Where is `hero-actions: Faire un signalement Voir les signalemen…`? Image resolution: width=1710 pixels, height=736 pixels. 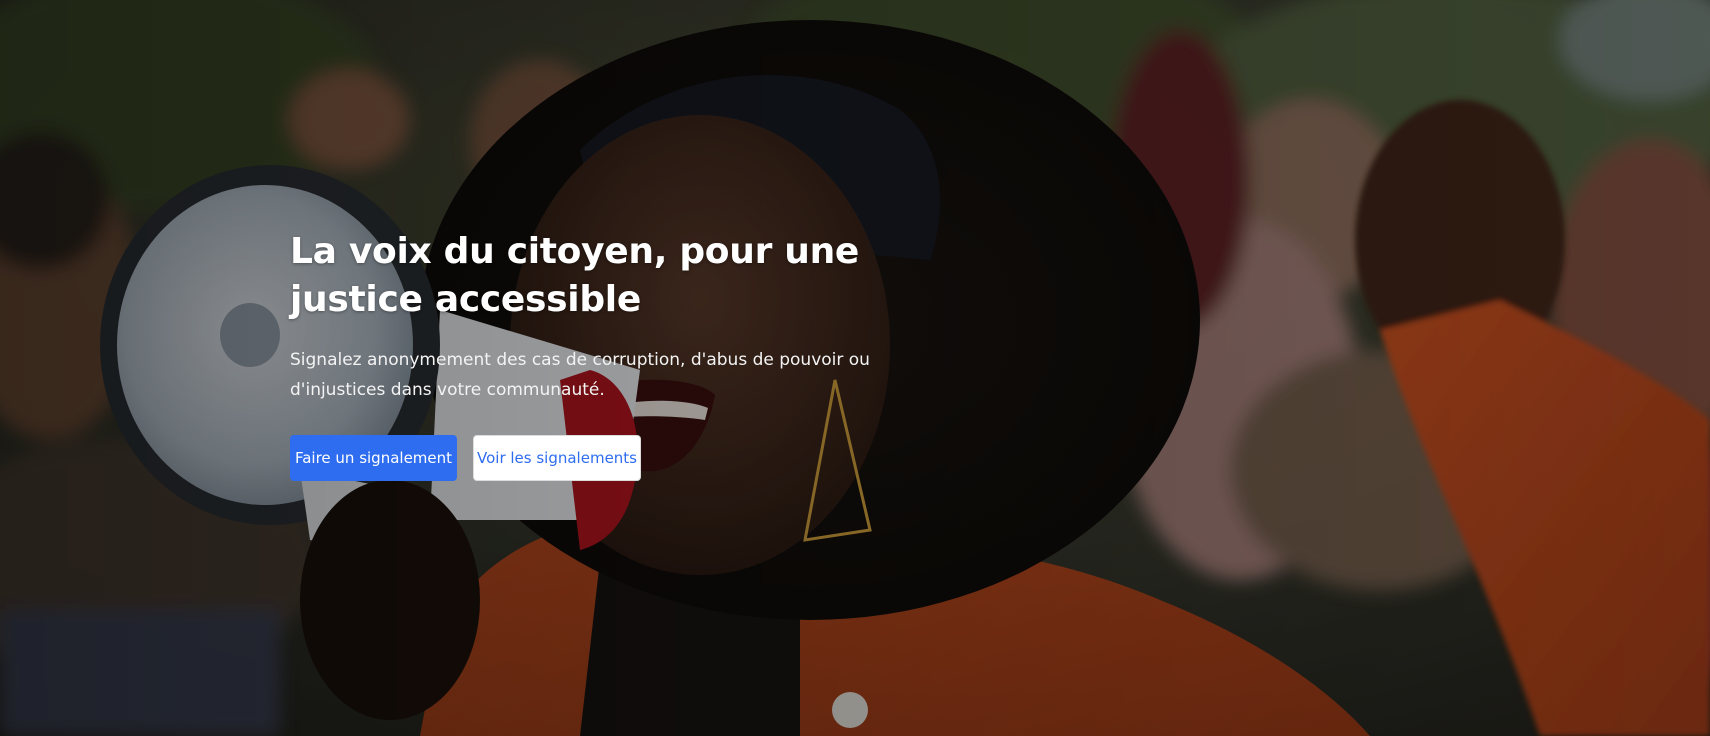 hero-actions: Faire un signalement Voir les signalemen… is located at coordinates (610, 458).